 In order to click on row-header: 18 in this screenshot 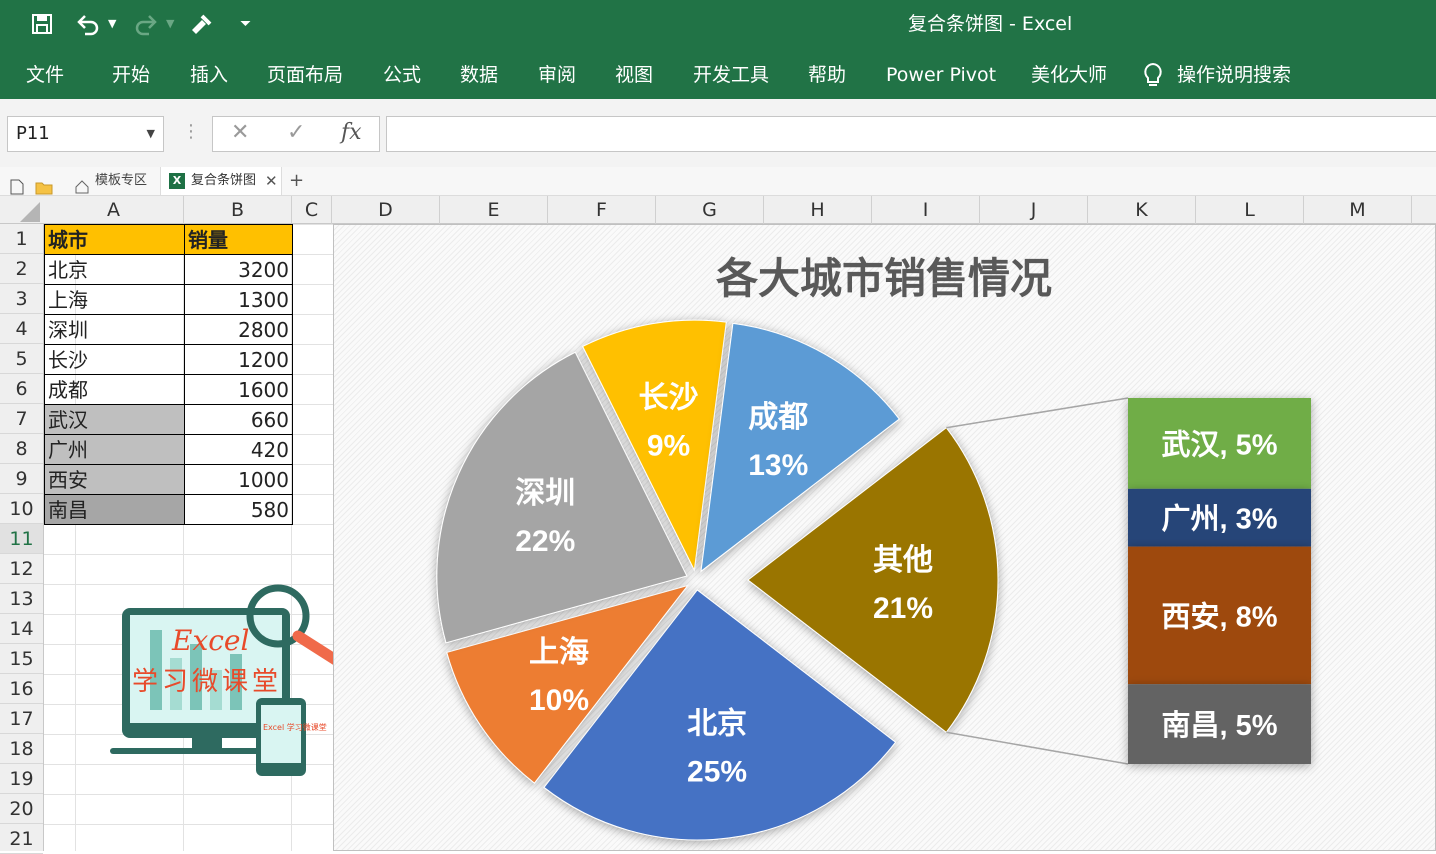, I will do `click(21, 749)`.